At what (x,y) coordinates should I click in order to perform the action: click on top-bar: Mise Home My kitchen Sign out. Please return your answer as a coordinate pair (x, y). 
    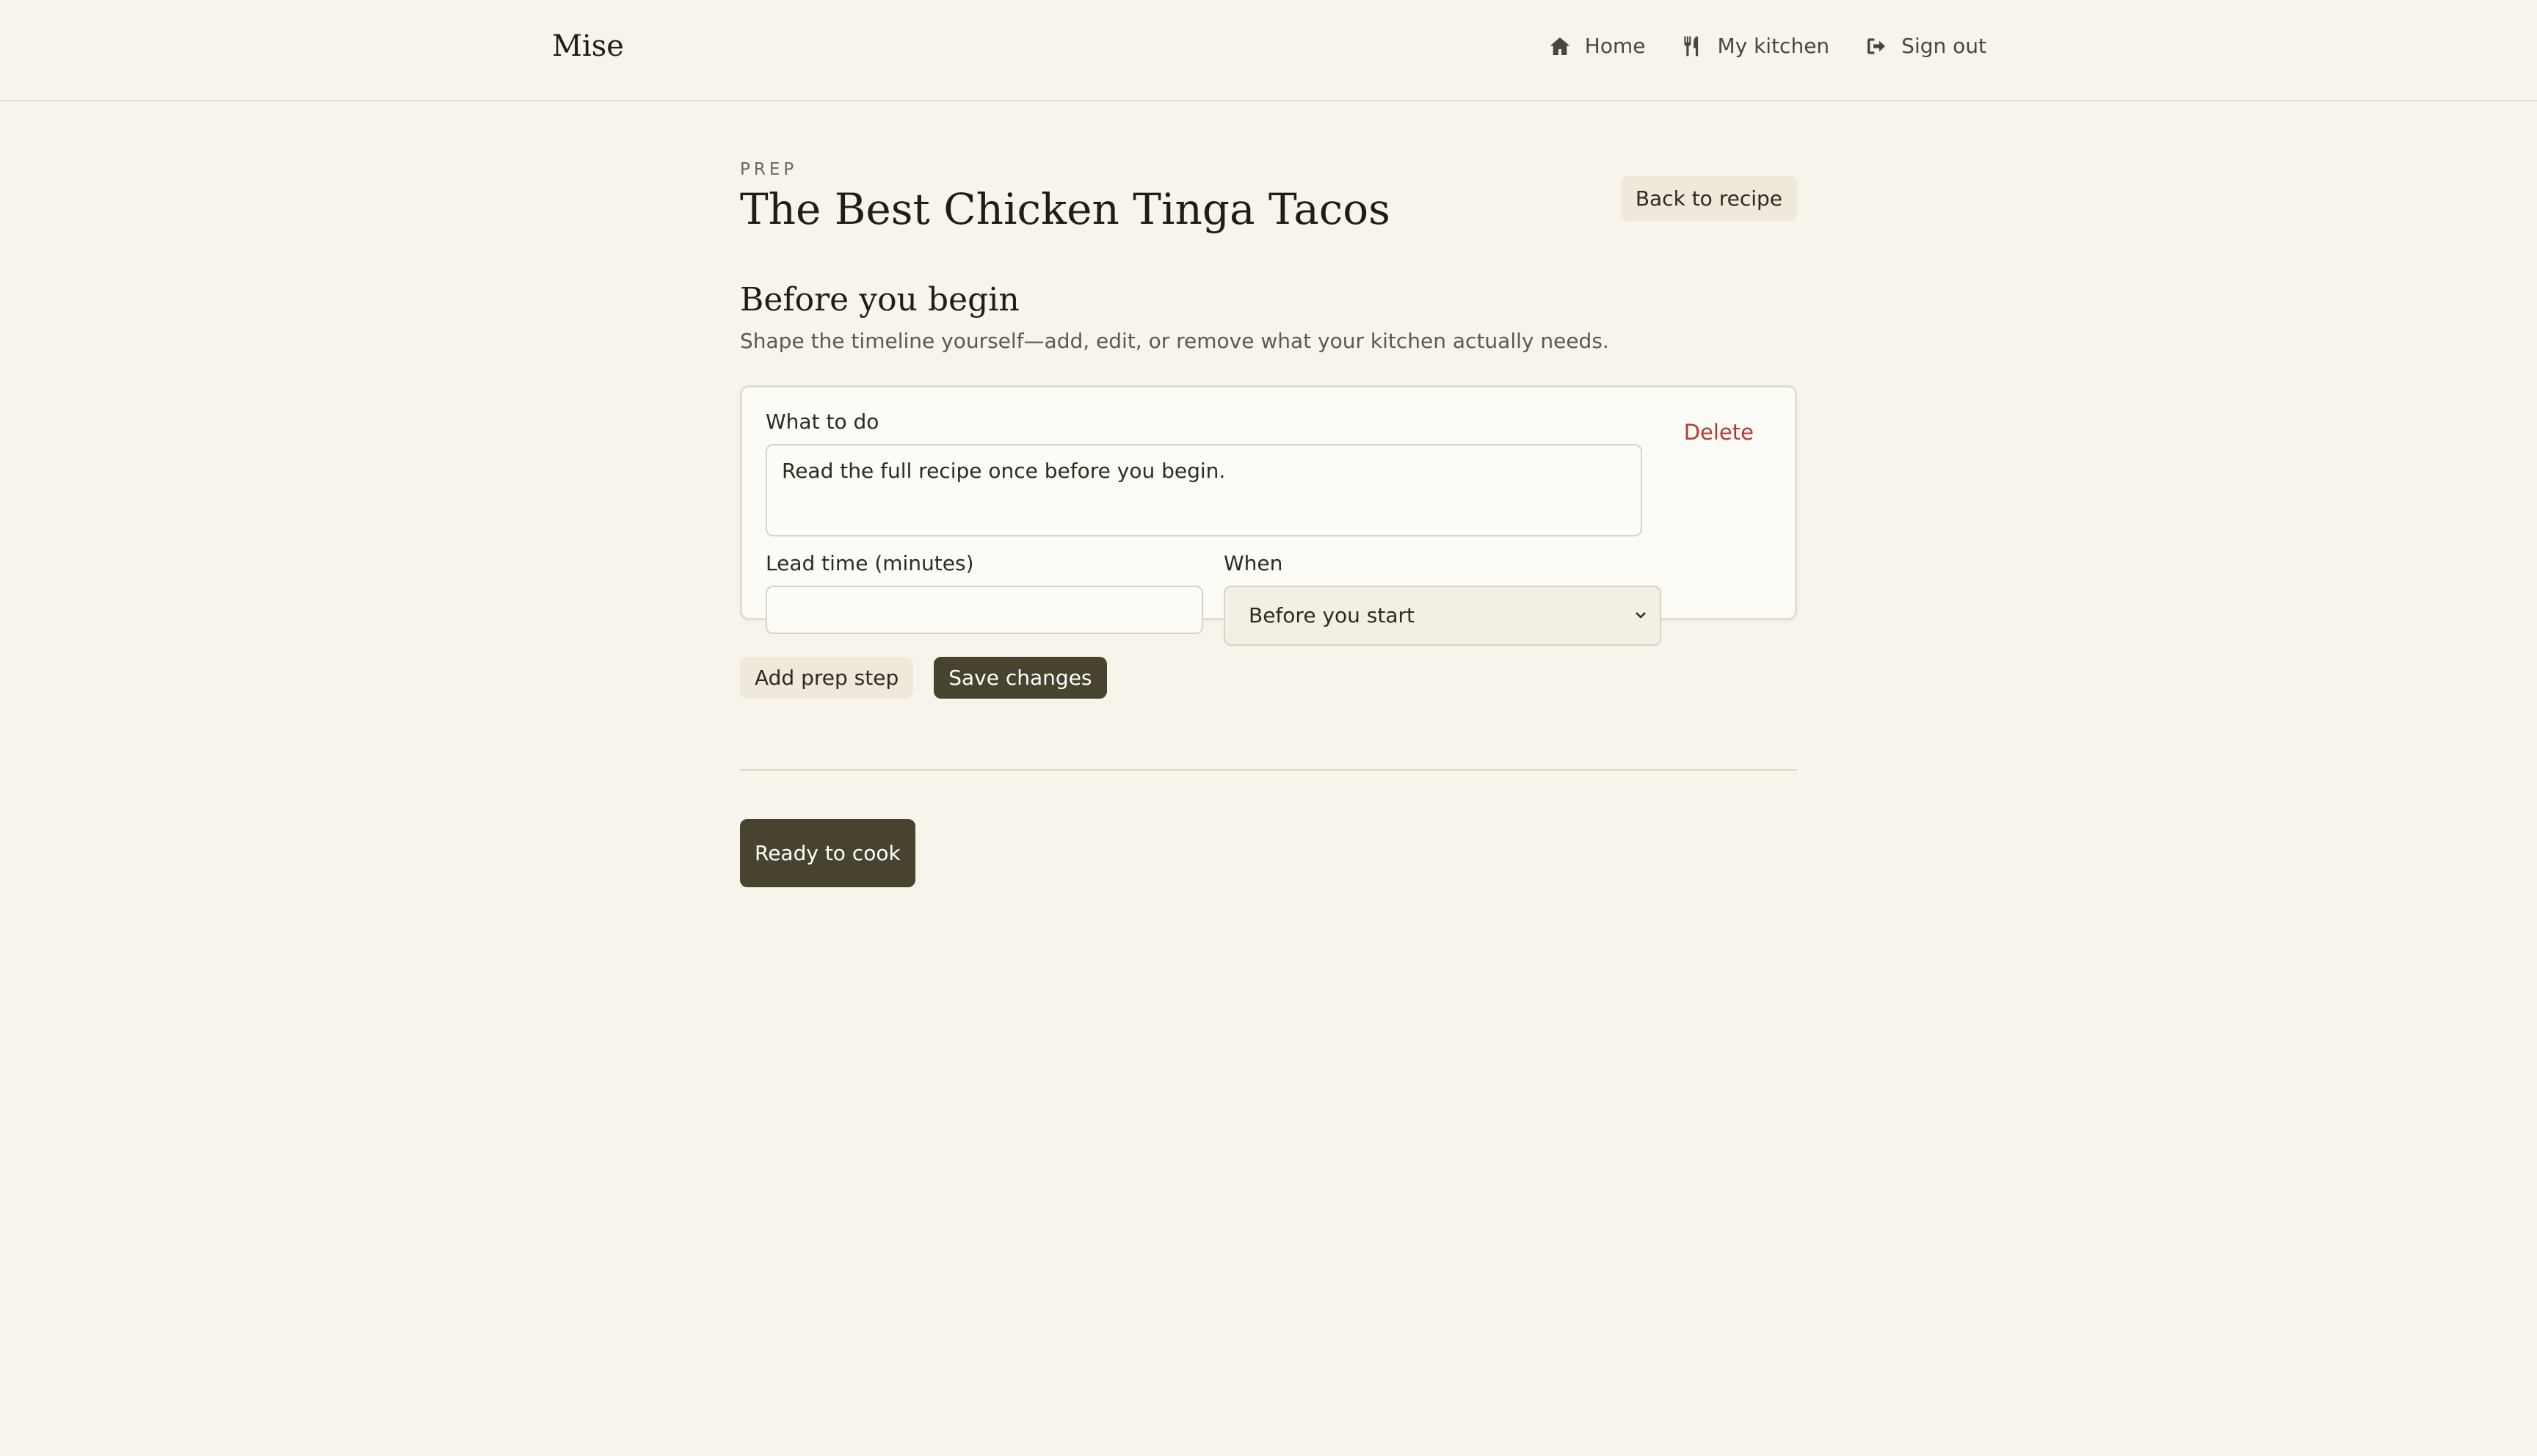
    Looking at the image, I should click on (1268, 51).